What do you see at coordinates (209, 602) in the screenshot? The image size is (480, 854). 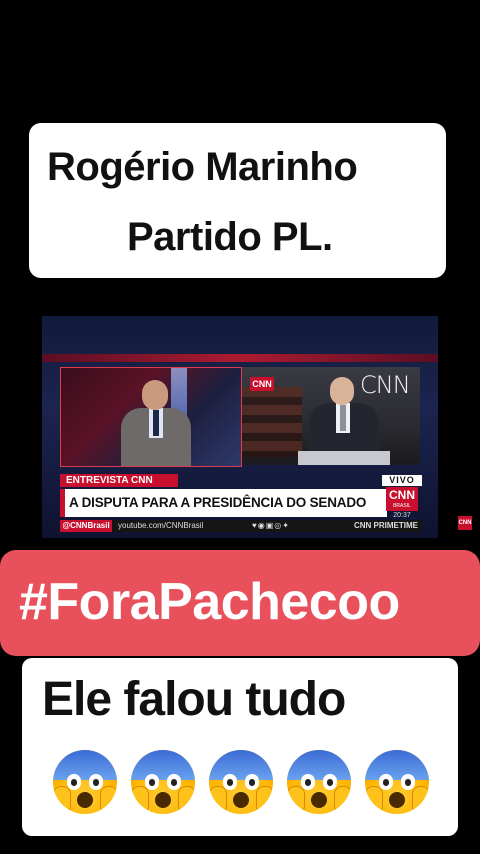 I see `hashtag-text: #ForaPachecoo` at bounding box center [209, 602].